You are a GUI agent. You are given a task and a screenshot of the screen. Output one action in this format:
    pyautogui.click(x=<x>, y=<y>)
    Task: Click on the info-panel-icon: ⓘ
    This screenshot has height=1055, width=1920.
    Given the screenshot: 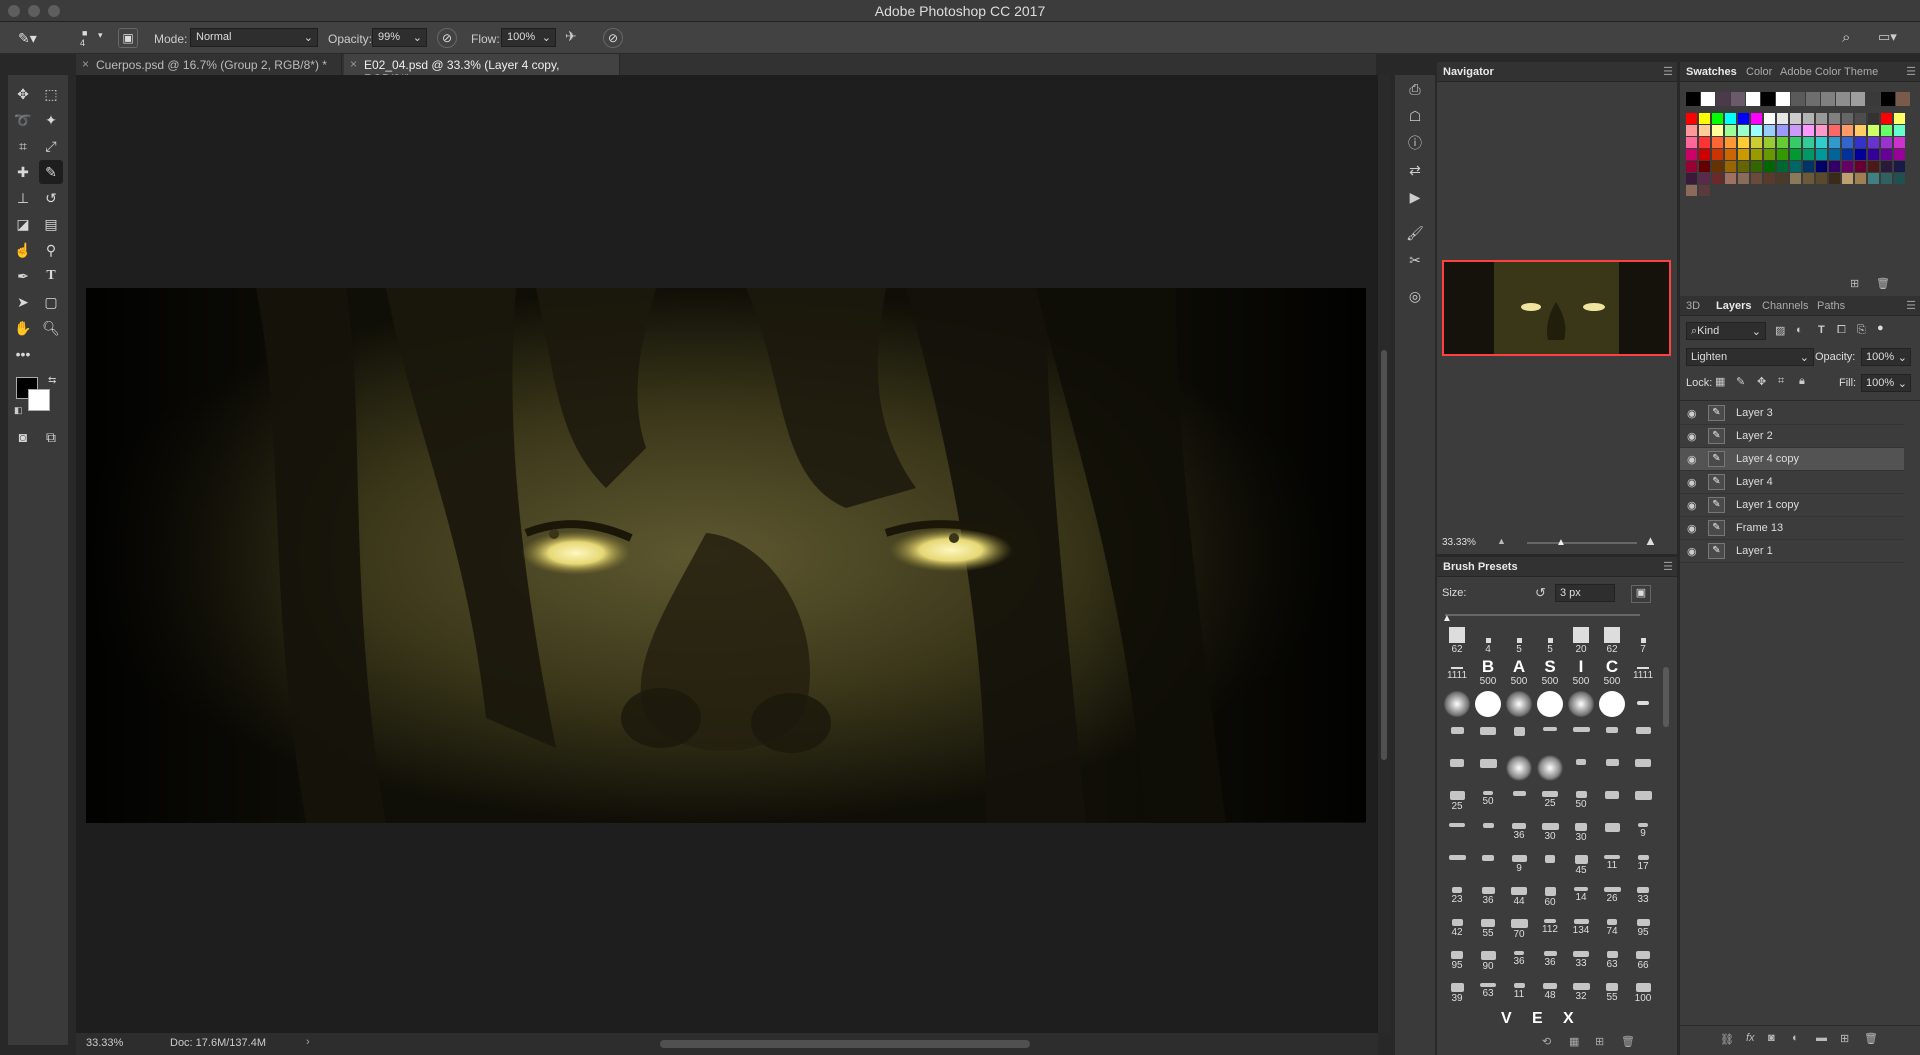 What is the action you would take?
    pyautogui.click(x=1415, y=143)
    